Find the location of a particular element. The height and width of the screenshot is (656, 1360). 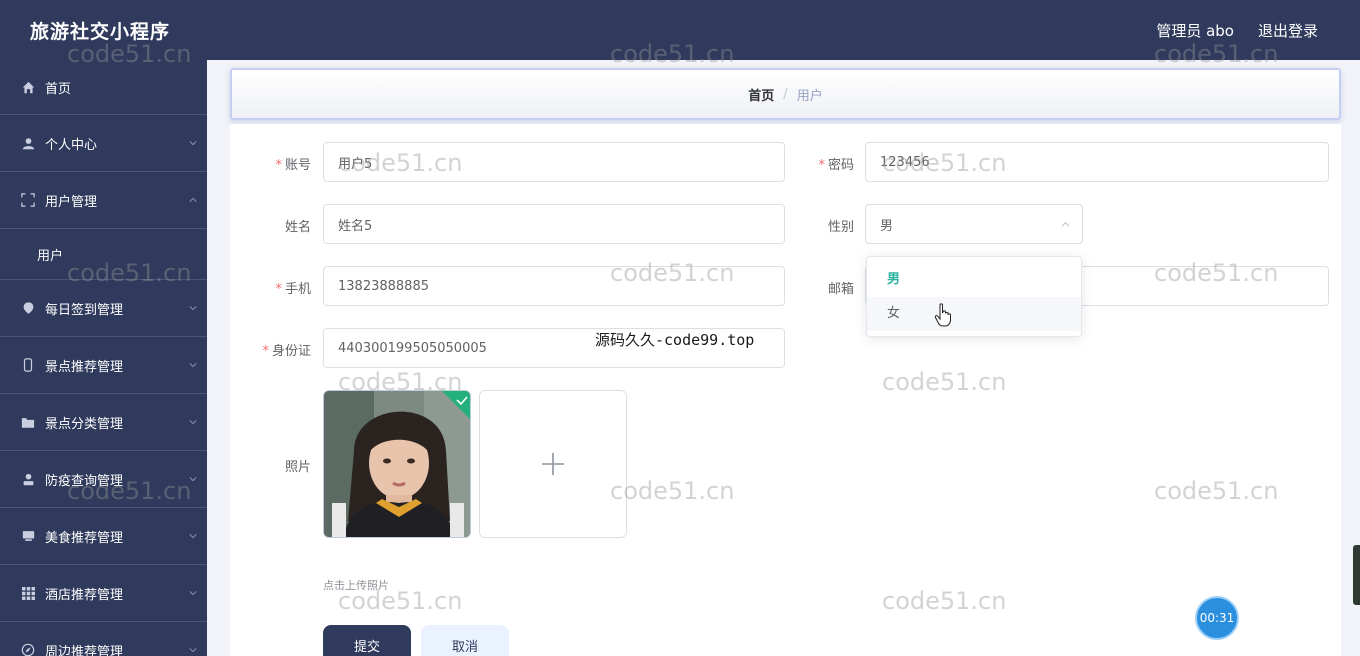

sidebar-item-epidemic-query: 防疫查询管理 is located at coordinates (103, 479).